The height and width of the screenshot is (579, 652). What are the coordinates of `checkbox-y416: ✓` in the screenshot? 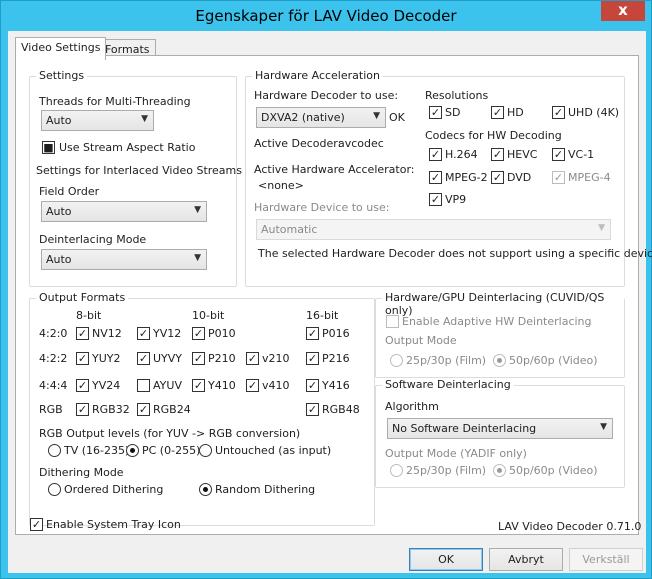 It's located at (312, 385).